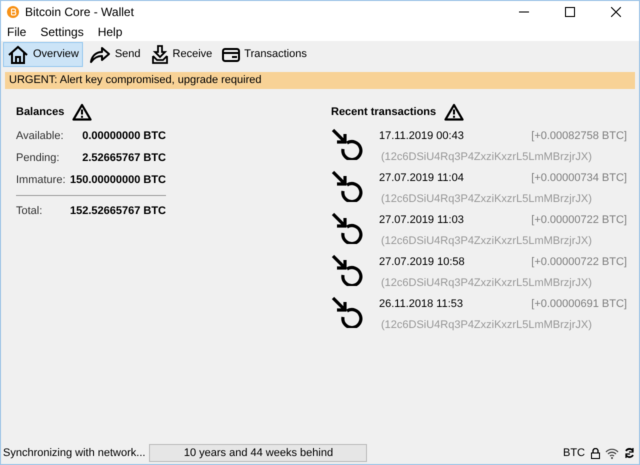 This screenshot has height=465, width=640. Describe the element at coordinates (118, 211) in the screenshot. I see `balance-value: 152.52665767 BTC` at that location.